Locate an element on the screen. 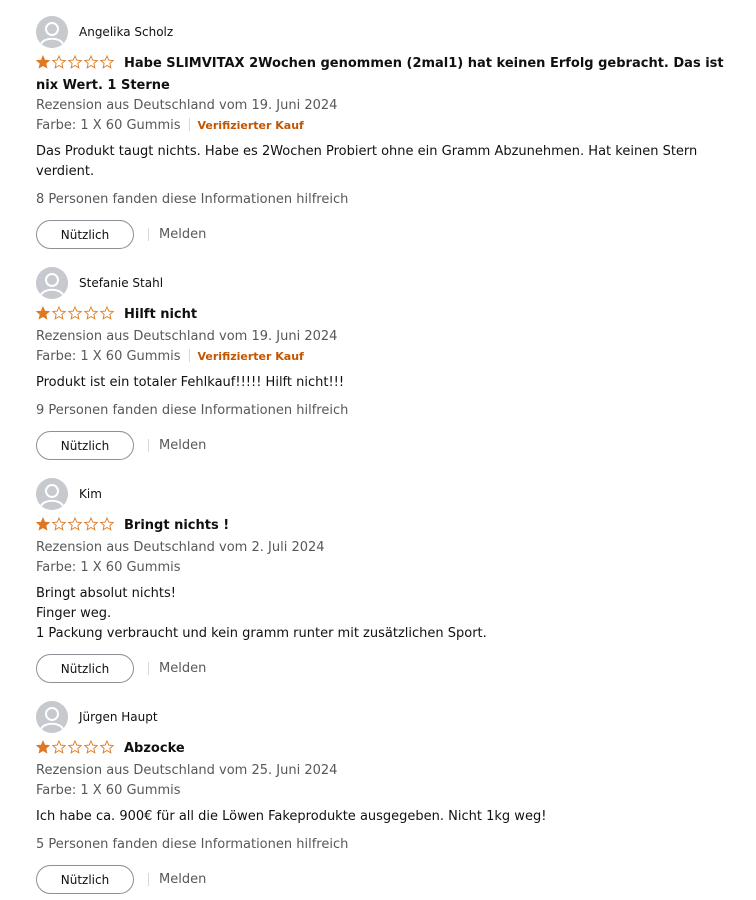  review-title-row: Hilft nicht is located at coordinates (380, 316).